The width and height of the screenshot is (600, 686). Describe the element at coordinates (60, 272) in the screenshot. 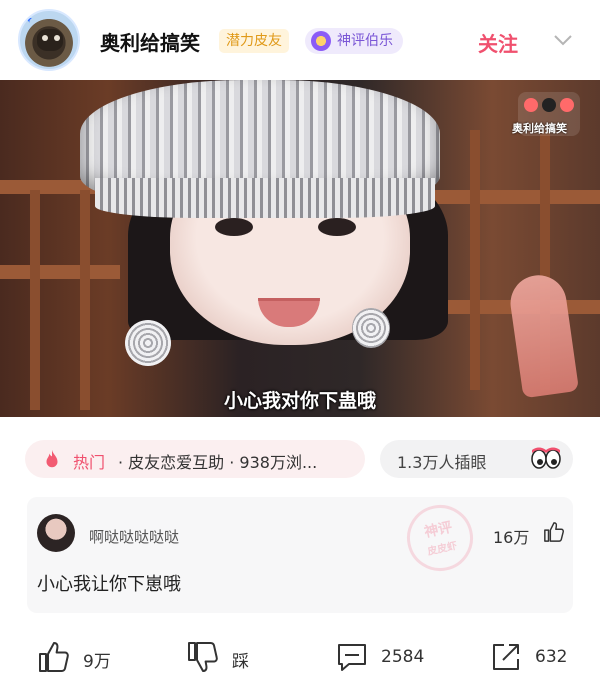

I see `railing-left-mid` at that location.